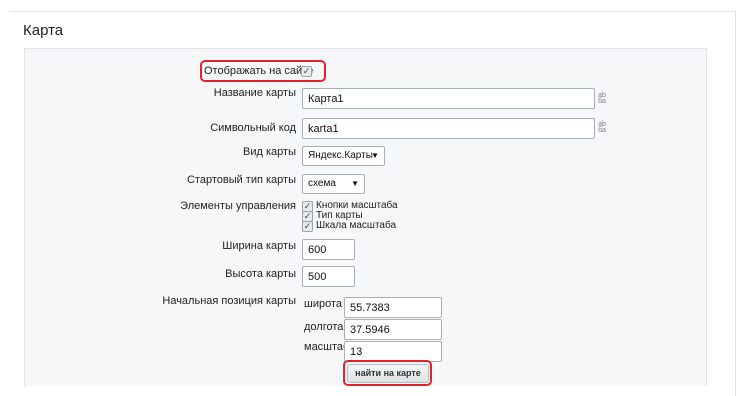  I want to click on map-type-select: Яндекс.Карты ▼, so click(343, 156).